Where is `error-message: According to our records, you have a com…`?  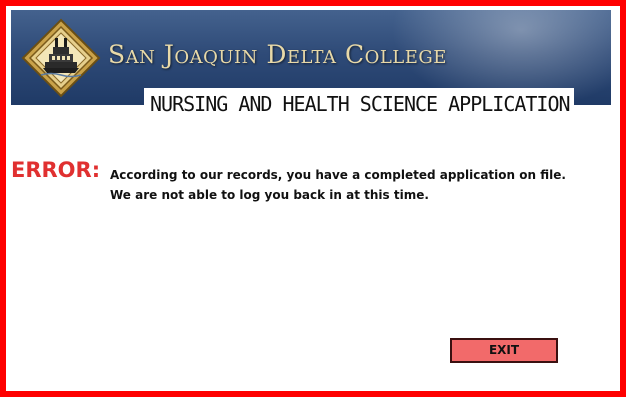
error-message: According to our records, you have a com… is located at coordinates (338, 185).